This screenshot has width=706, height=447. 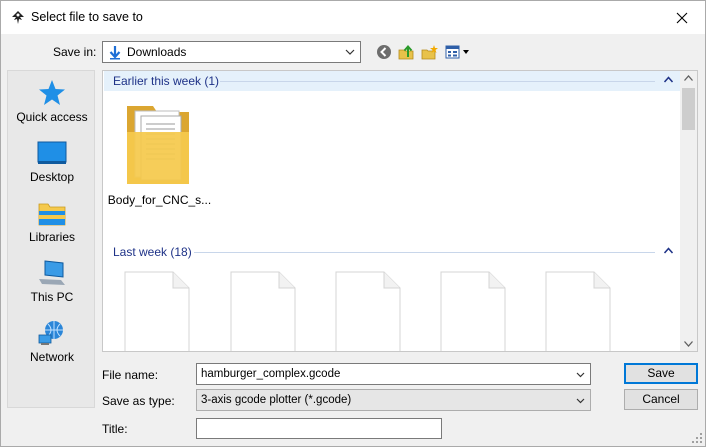 What do you see at coordinates (52, 297) in the screenshot?
I see `place-label: This PC` at bounding box center [52, 297].